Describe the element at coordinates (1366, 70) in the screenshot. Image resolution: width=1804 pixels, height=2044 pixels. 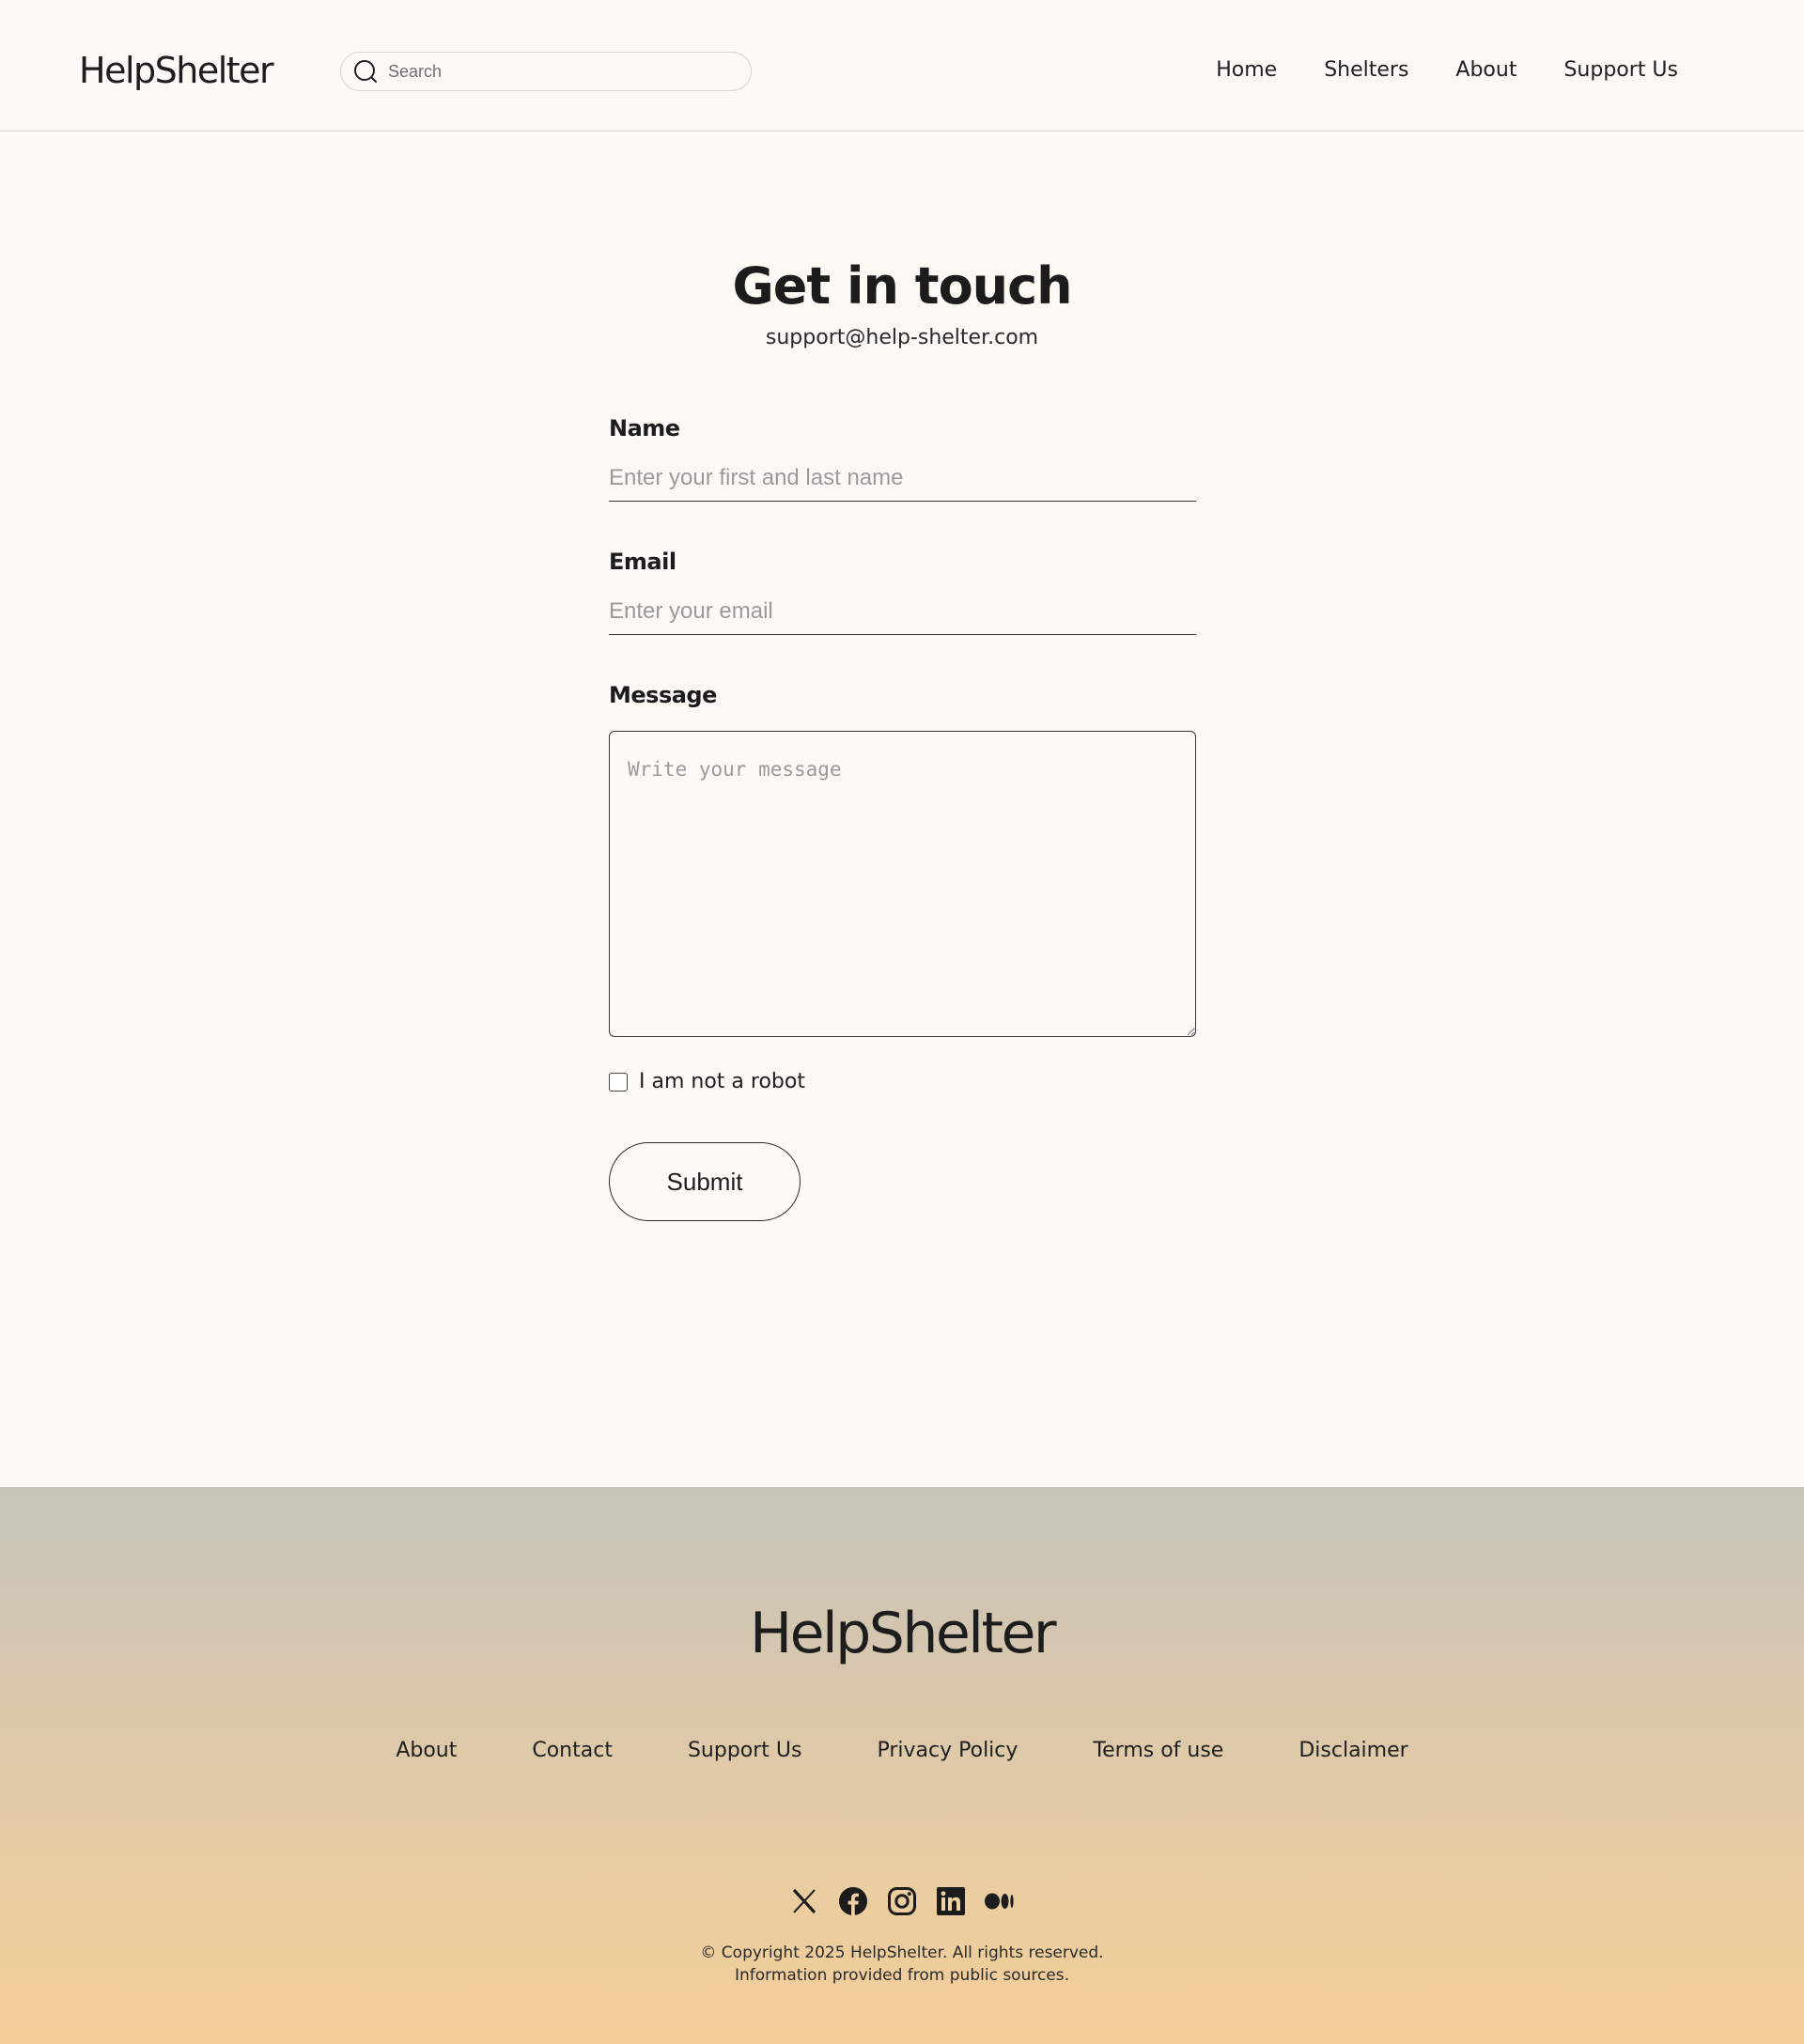
I see `nav-shelters: Shelters` at that location.